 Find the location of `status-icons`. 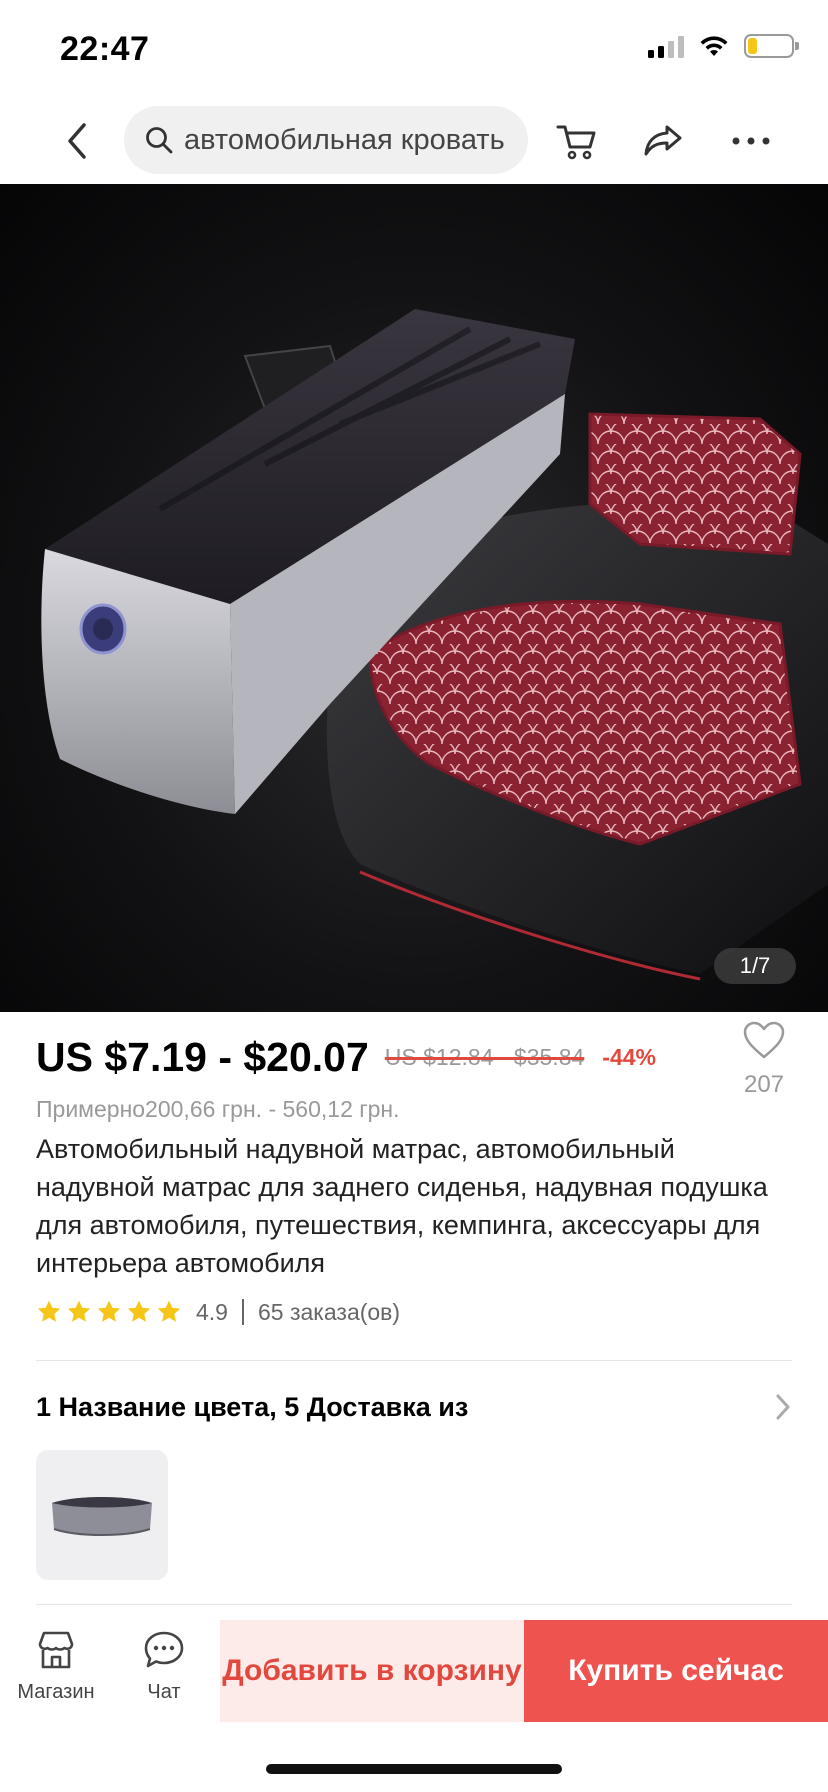

status-icons is located at coordinates (723, 46).